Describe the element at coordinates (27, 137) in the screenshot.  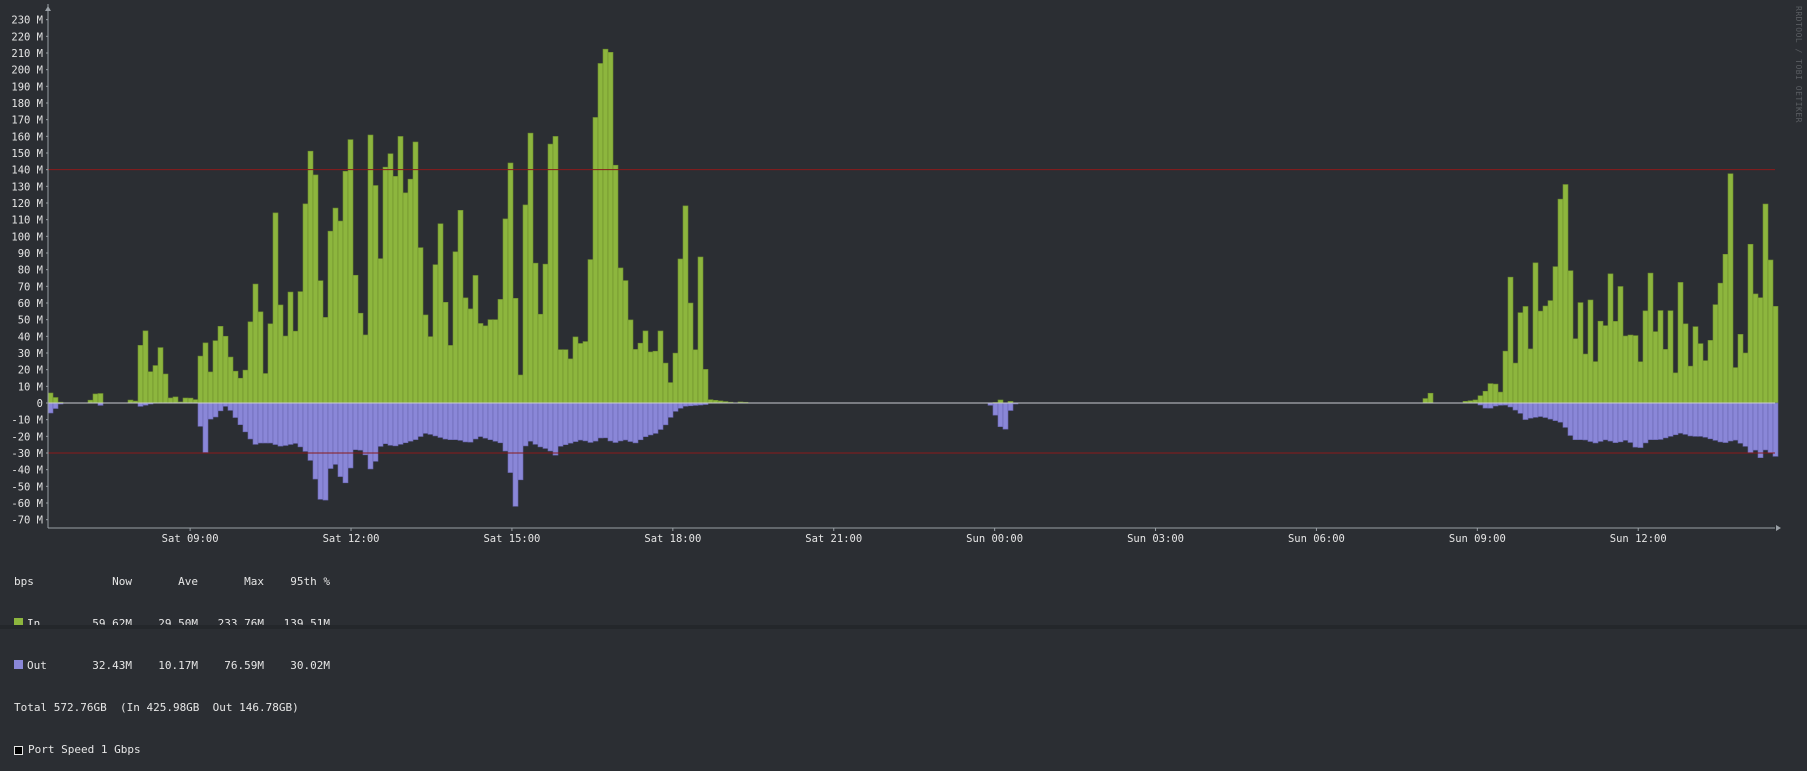
I see `y-tick-label: 160 M` at that location.